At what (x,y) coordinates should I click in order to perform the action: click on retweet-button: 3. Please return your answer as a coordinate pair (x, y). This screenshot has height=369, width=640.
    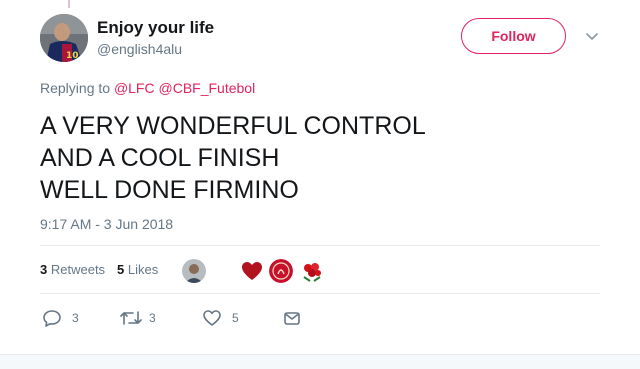
    Looking at the image, I should click on (143, 318).